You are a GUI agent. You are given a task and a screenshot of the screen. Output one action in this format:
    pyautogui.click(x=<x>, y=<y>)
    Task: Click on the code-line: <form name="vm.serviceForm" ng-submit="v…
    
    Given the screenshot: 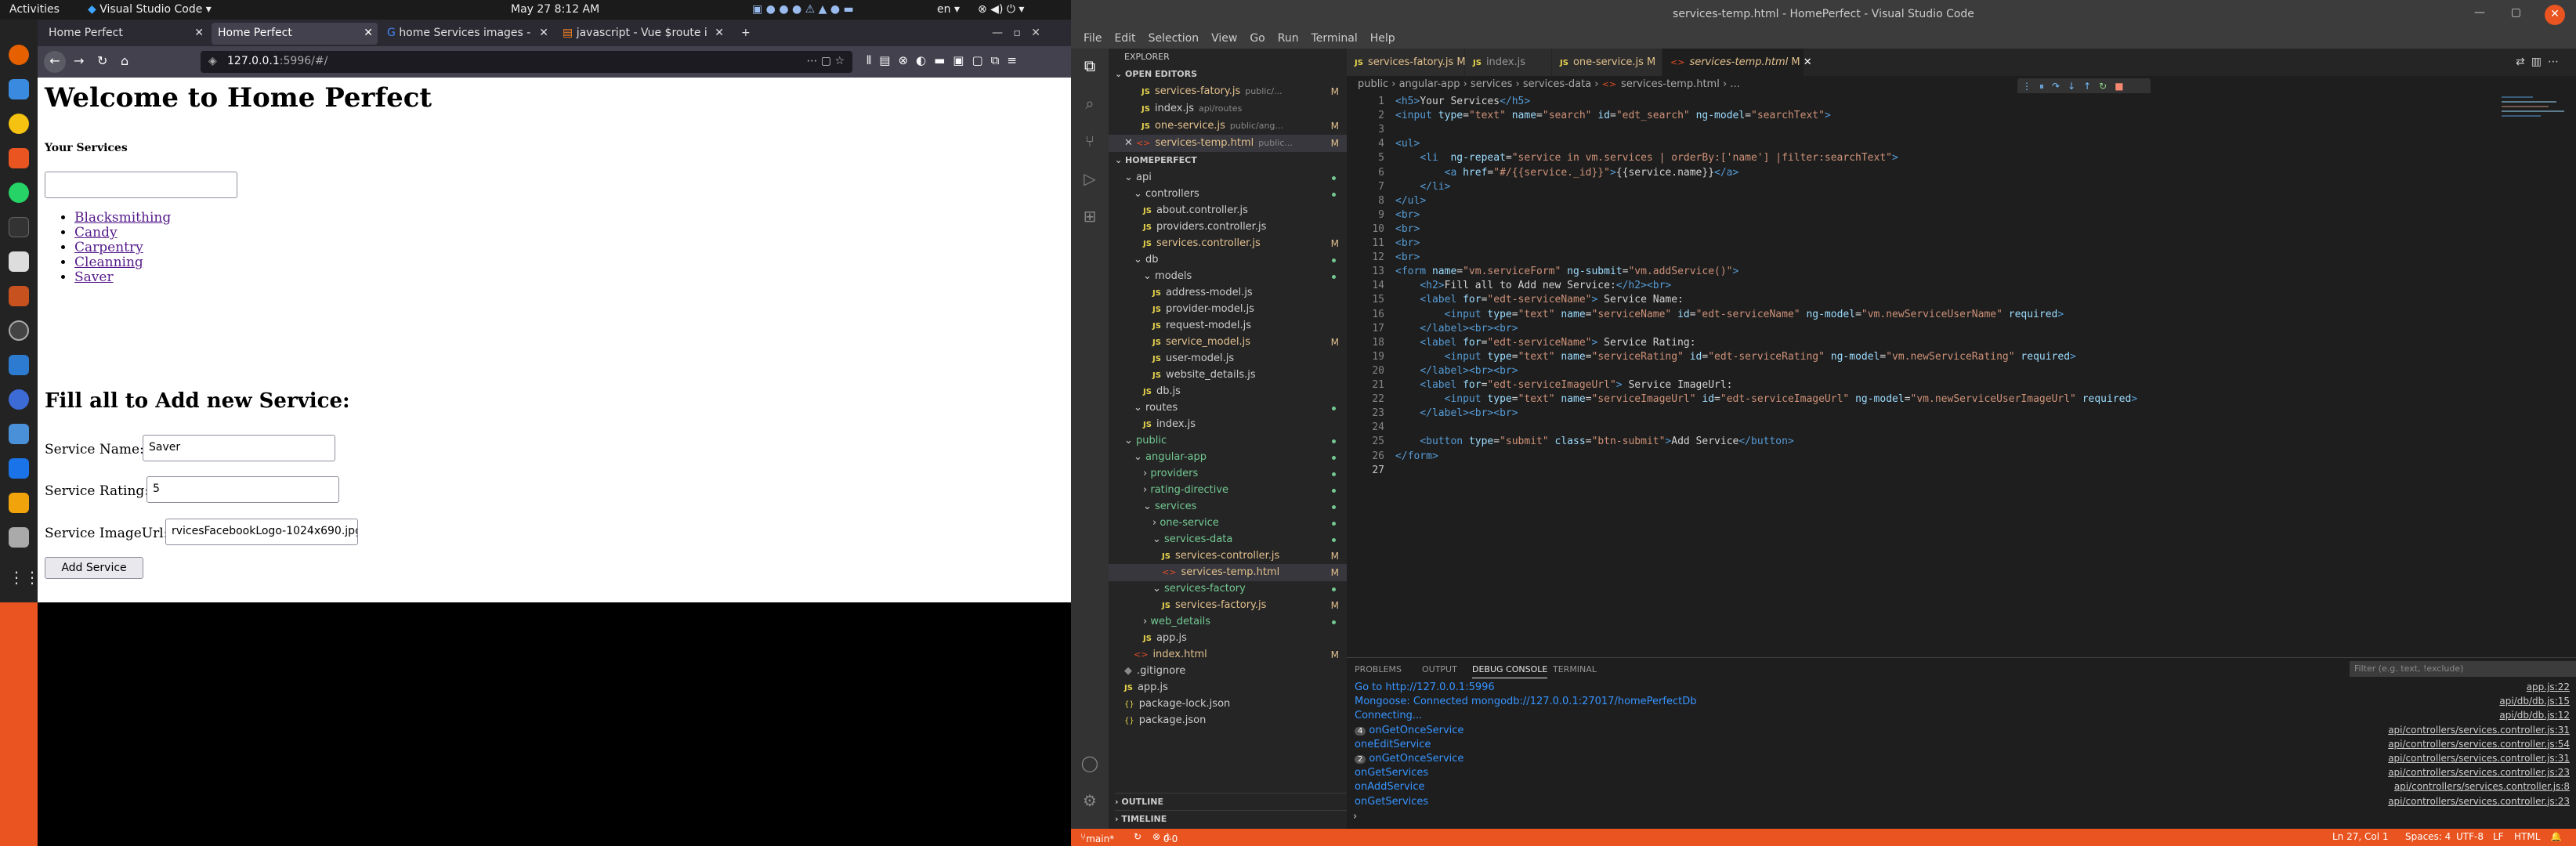 What is the action you would take?
    pyautogui.click(x=1566, y=271)
    